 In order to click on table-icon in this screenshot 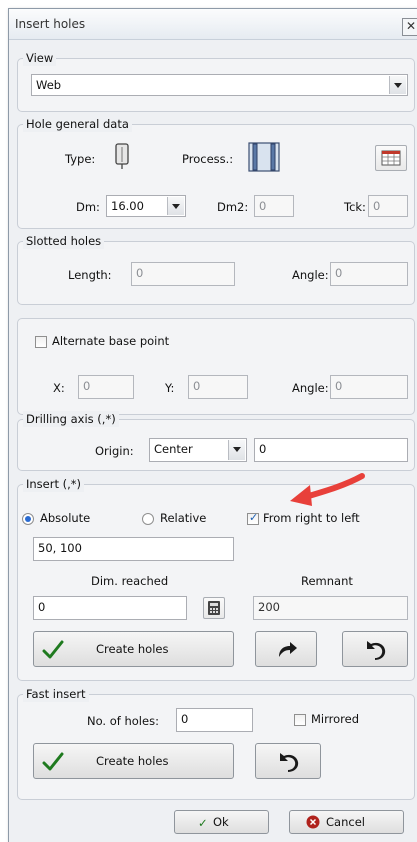, I will do `click(391, 158)`.